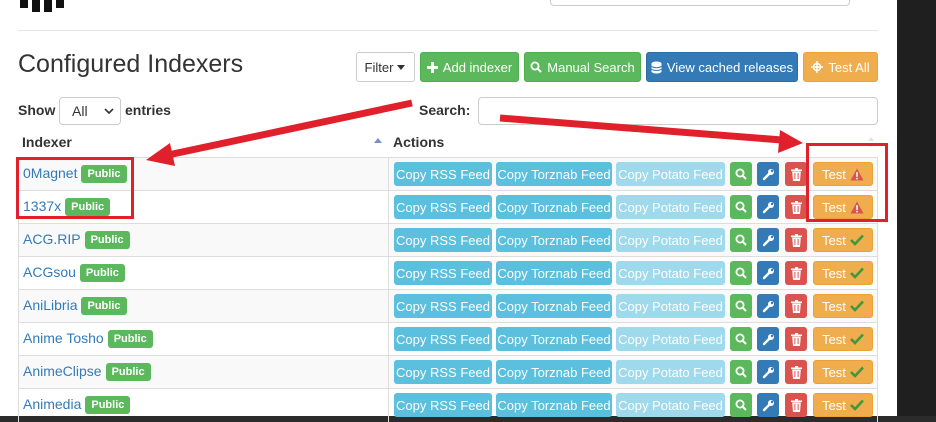 This screenshot has width=936, height=422. What do you see at coordinates (582, 67) in the screenshot?
I see `manual-search-button: Manual Search` at bounding box center [582, 67].